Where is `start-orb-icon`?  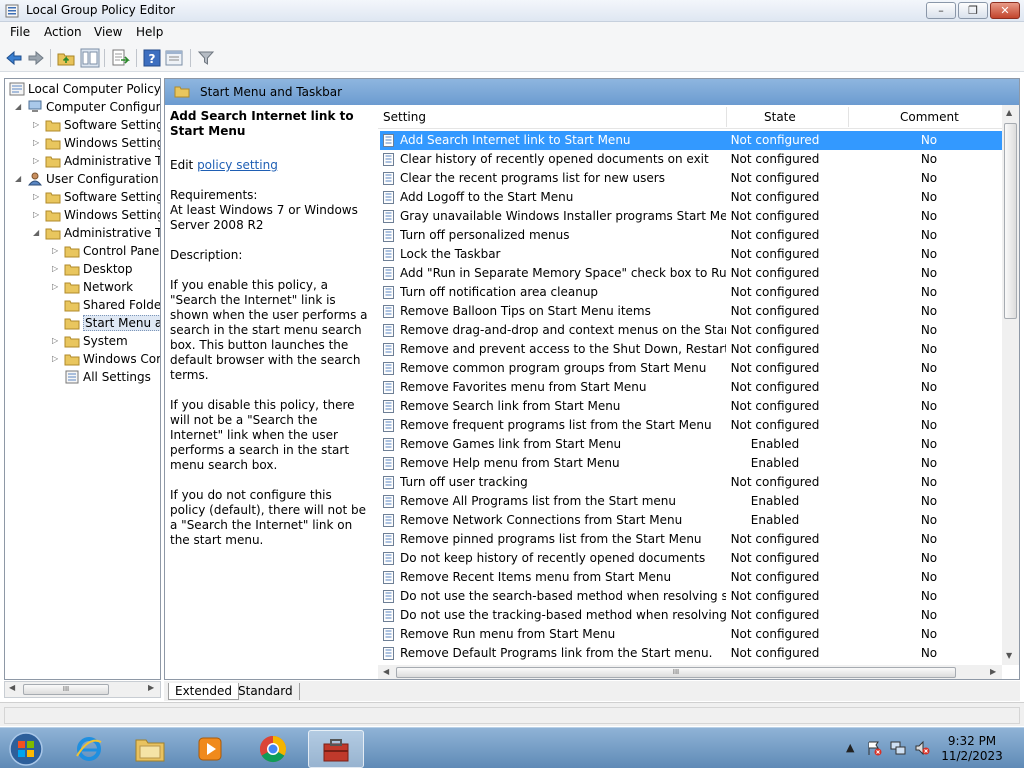
start-orb-icon is located at coordinates (26, 749).